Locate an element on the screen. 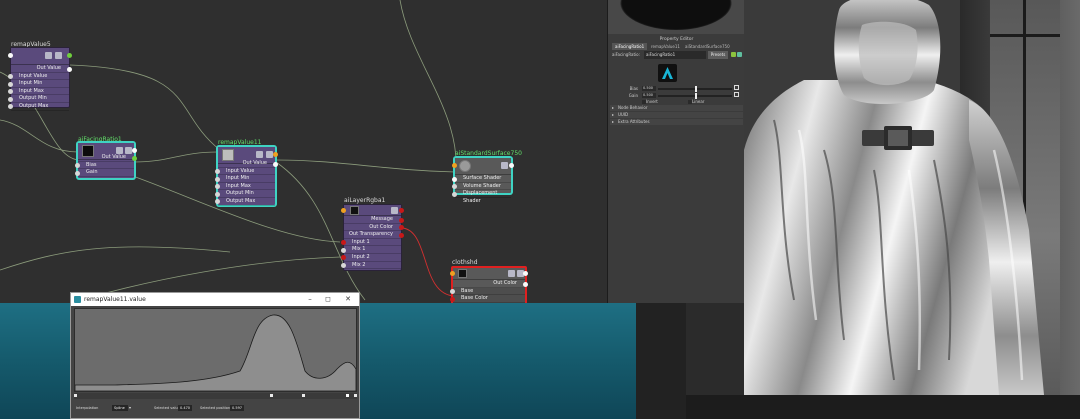  bias-slider is located at coordinates (695, 89).